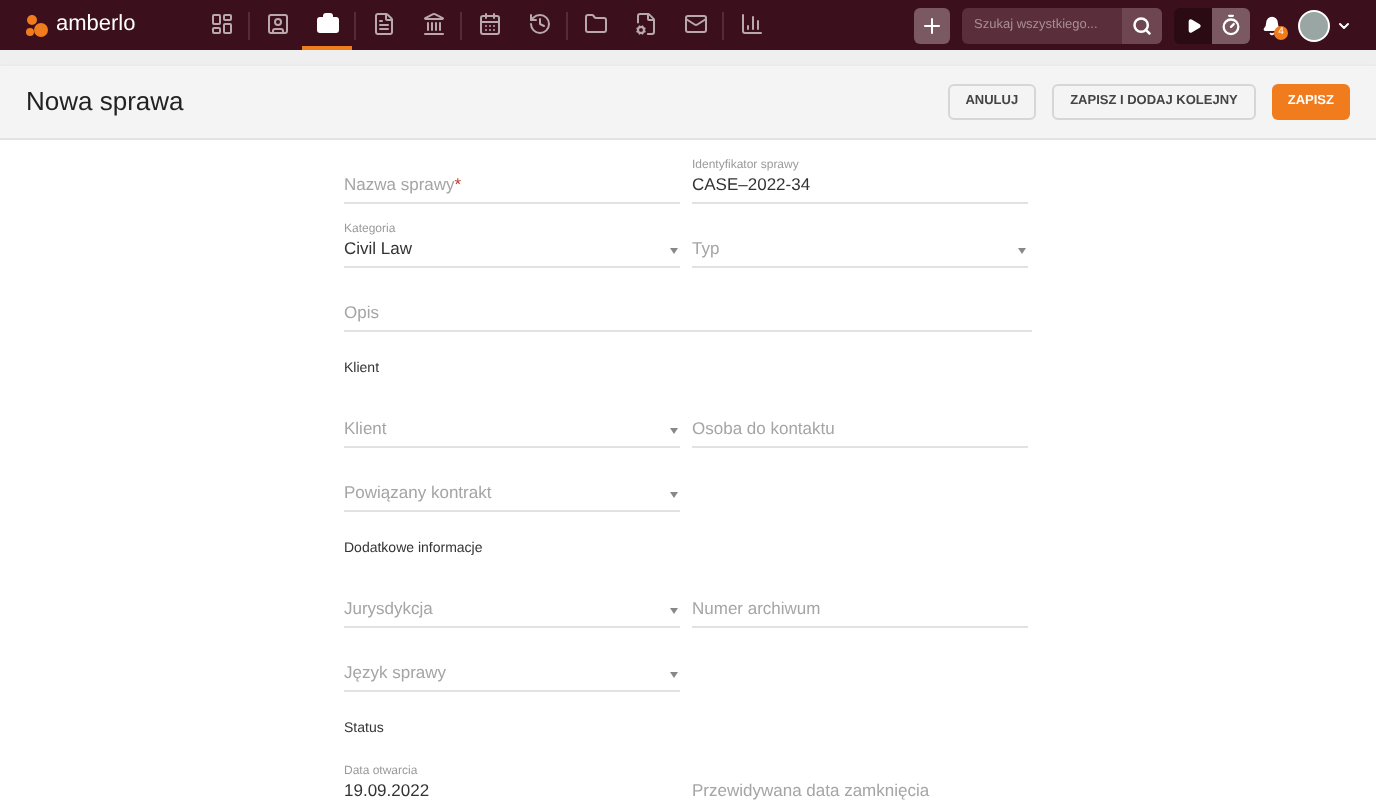  I want to click on logo-icon, so click(37, 25).